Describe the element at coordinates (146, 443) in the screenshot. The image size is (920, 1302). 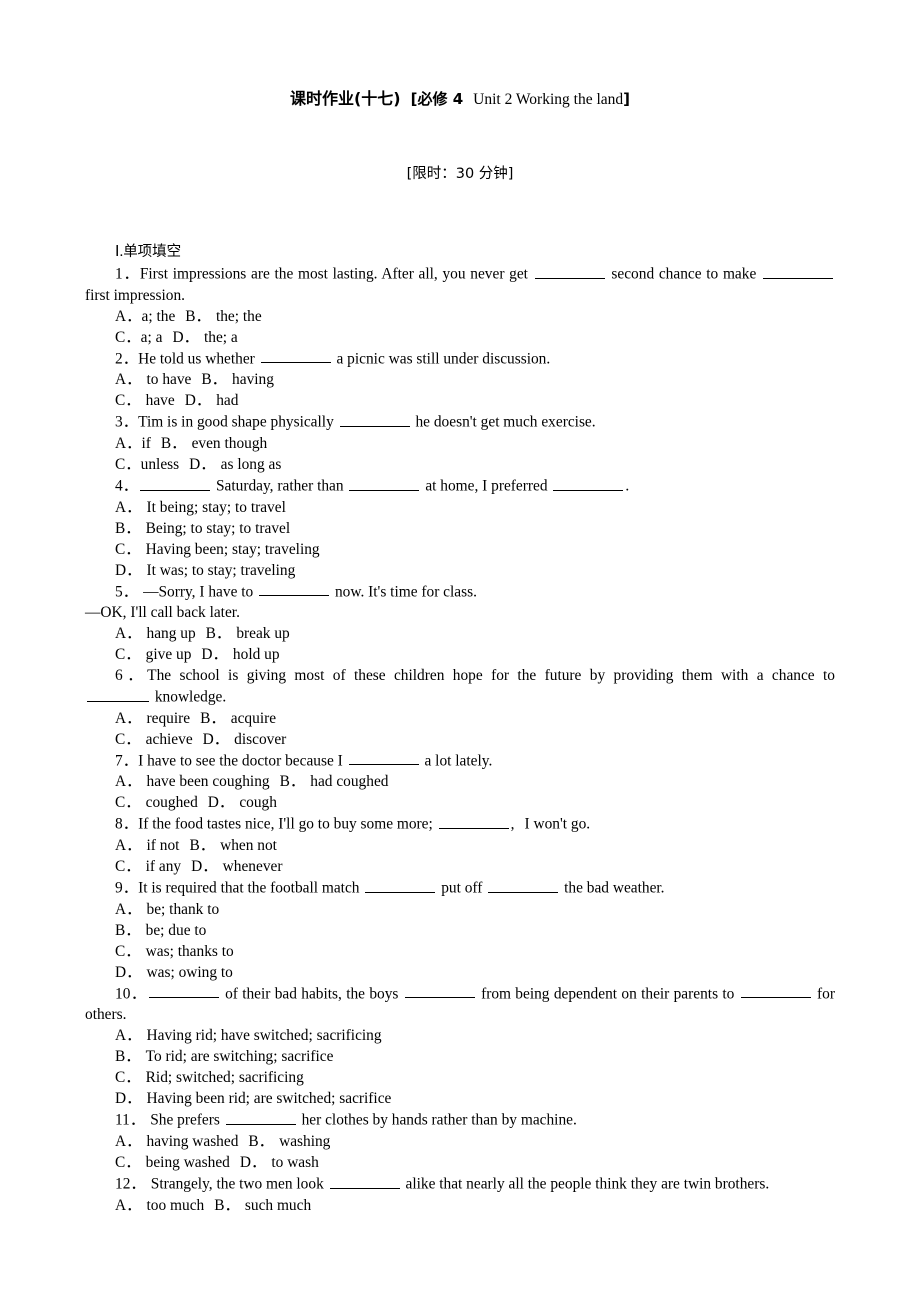
I see `option-text: if` at that location.